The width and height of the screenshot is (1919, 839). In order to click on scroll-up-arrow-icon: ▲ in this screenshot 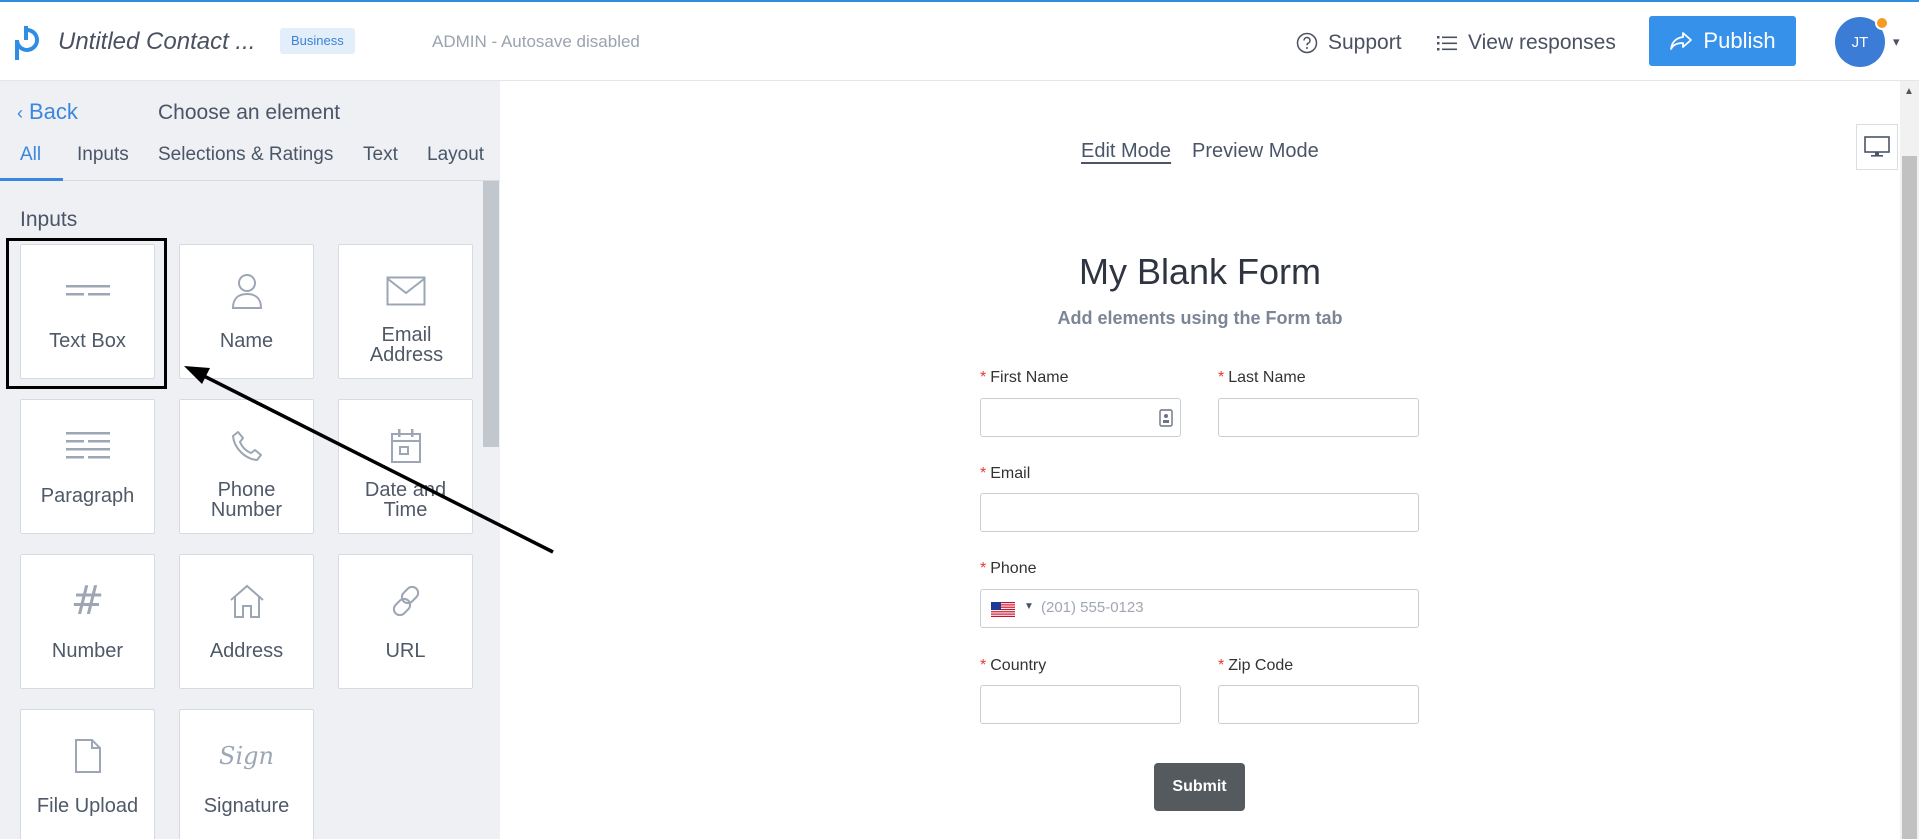, I will do `click(1909, 91)`.